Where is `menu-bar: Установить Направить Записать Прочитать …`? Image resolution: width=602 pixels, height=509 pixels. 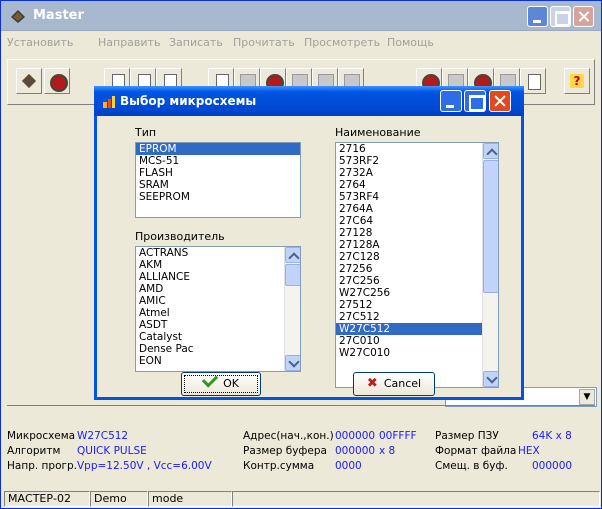 menu-bar: Установить Направить Записать Прочитать … is located at coordinates (301, 43).